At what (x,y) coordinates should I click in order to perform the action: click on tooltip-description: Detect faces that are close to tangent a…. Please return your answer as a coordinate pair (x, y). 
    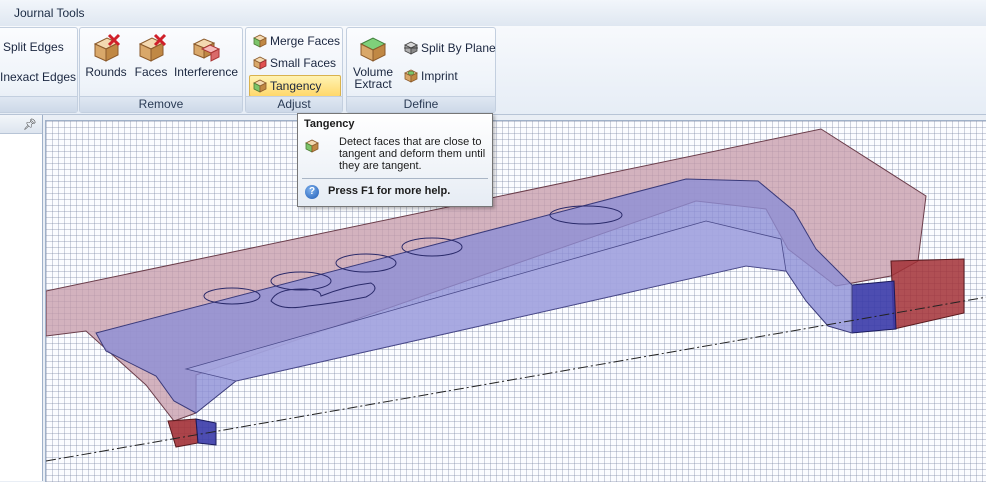
    Looking at the image, I should click on (412, 154).